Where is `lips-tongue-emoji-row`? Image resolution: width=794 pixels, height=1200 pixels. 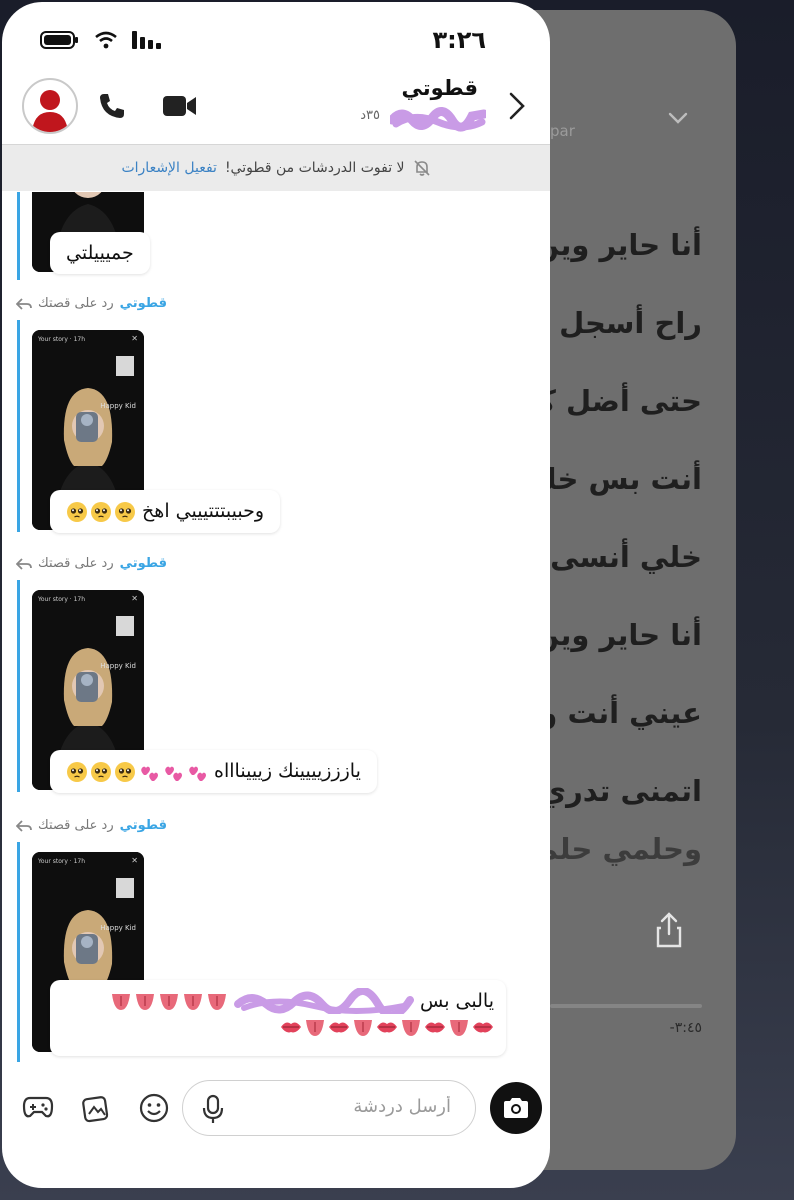
lips-tongue-emoji-row is located at coordinates (278, 1027).